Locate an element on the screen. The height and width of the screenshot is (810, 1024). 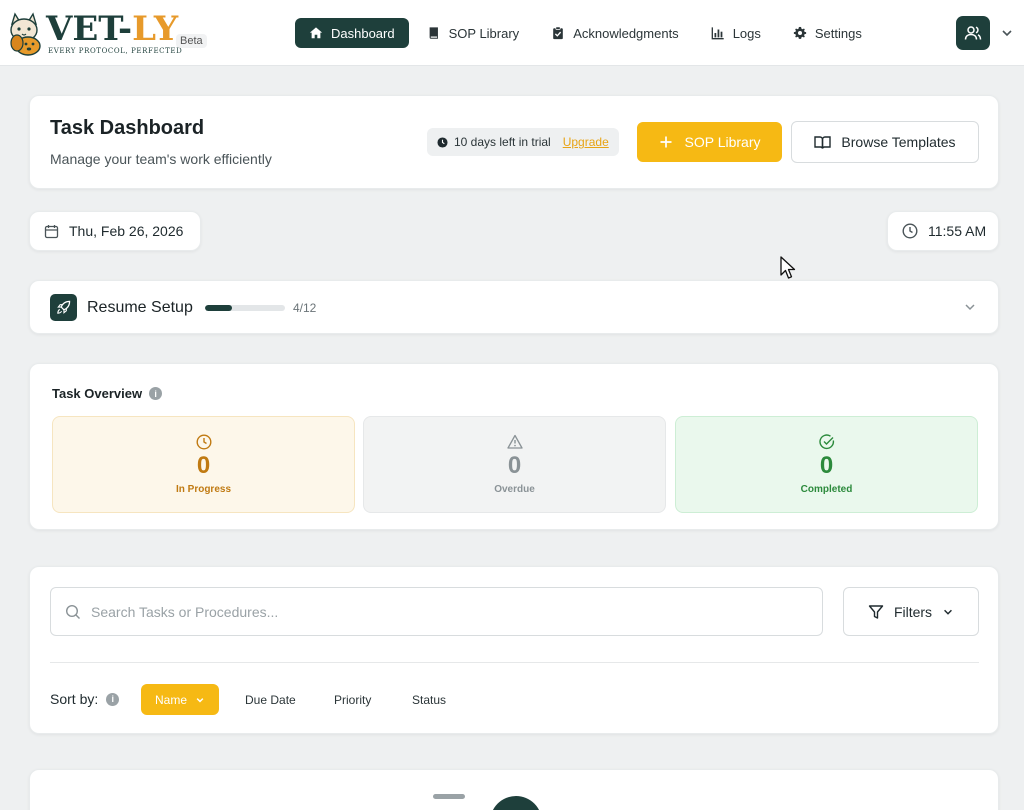
brand-name-part2: LY is located at coordinates (155, 29).